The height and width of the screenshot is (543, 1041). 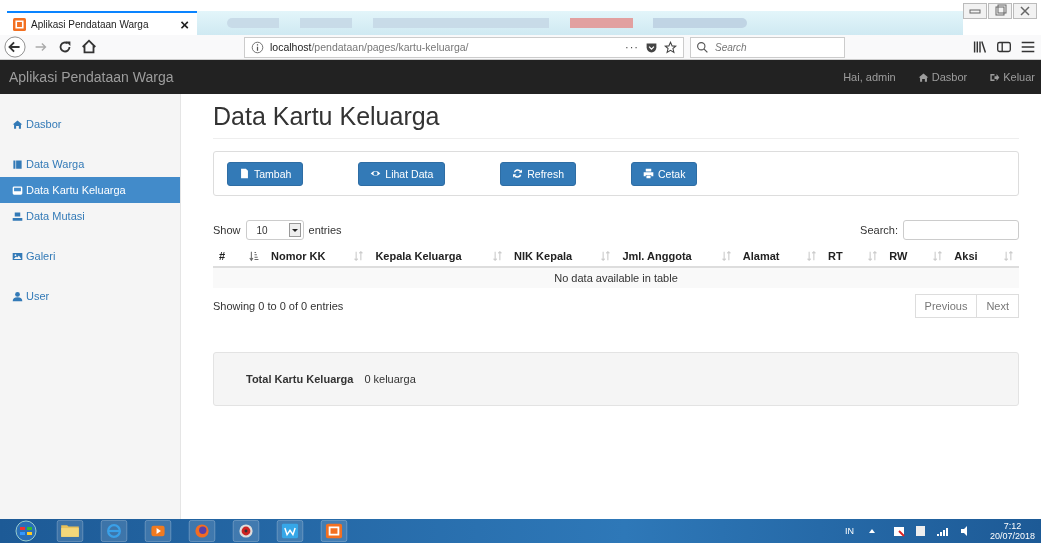 What do you see at coordinates (1012, 526) in the screenshot?
I see `clock-time: 7:12` at bounding box center [1012, 526].